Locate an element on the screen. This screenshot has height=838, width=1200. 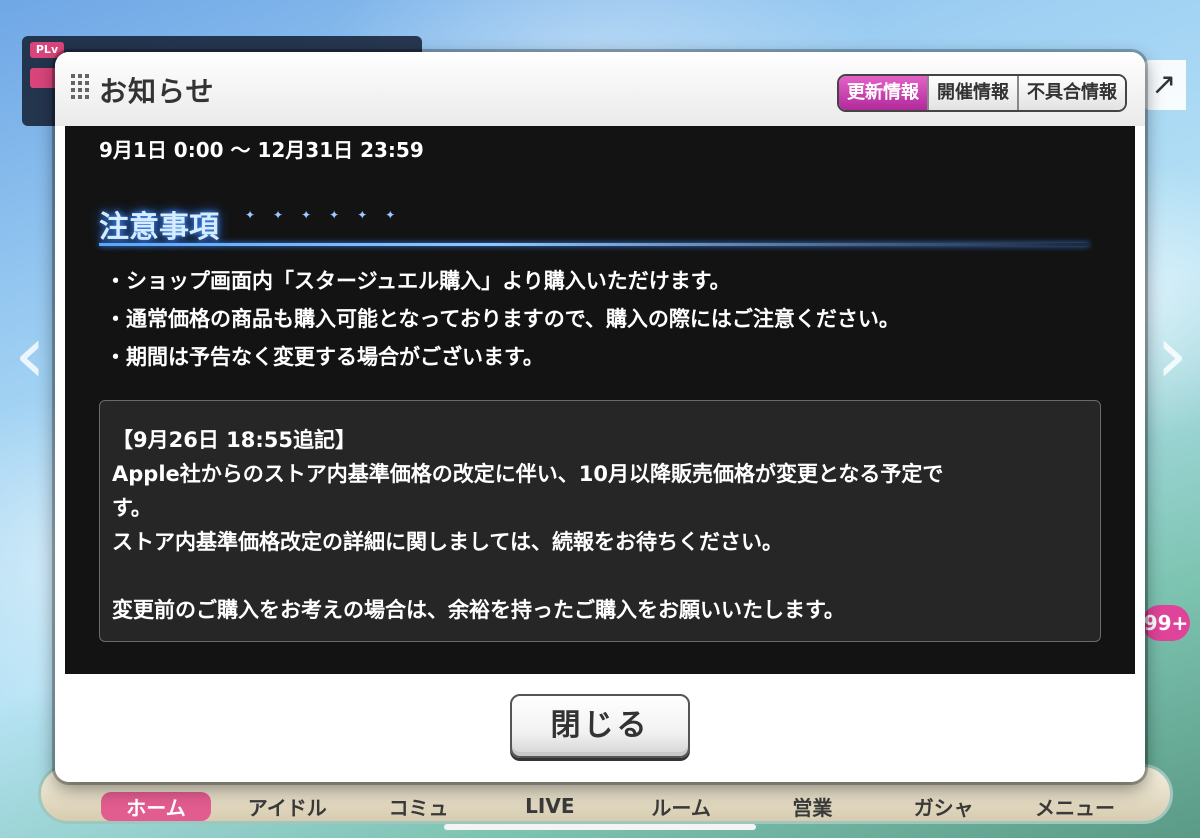
close-button: 閉じる is located at coordinates (600, 726).